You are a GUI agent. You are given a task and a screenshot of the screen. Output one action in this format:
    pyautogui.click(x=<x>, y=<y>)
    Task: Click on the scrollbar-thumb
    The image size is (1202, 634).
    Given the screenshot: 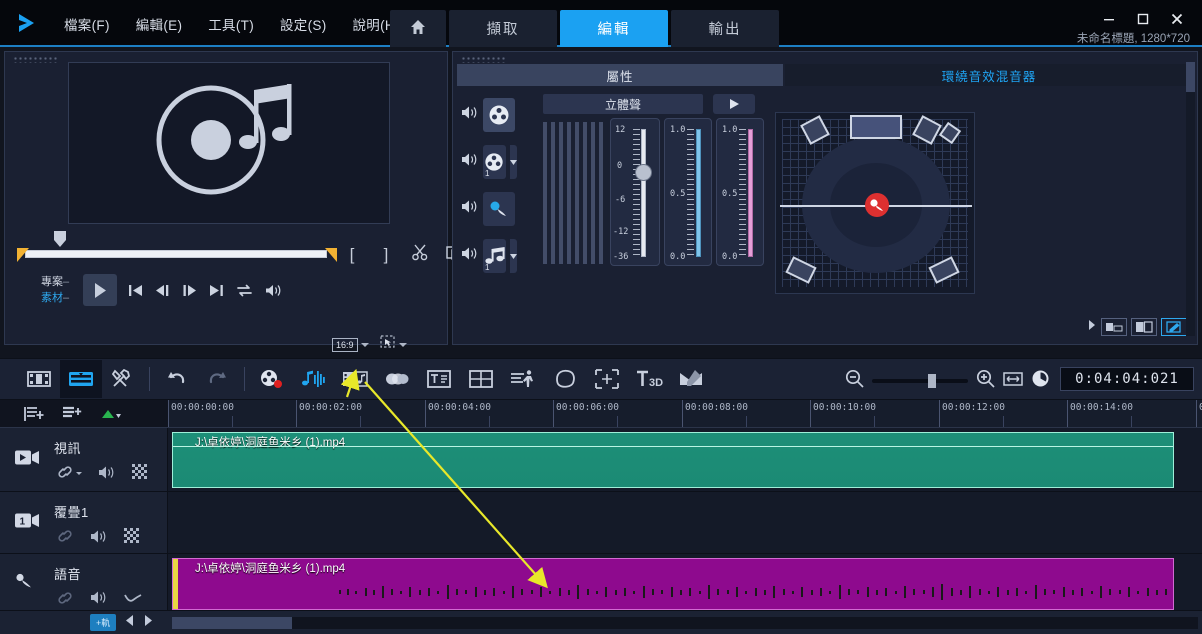 What is the action you would take?
    pyautogui.click(x=1190, y=77)
    